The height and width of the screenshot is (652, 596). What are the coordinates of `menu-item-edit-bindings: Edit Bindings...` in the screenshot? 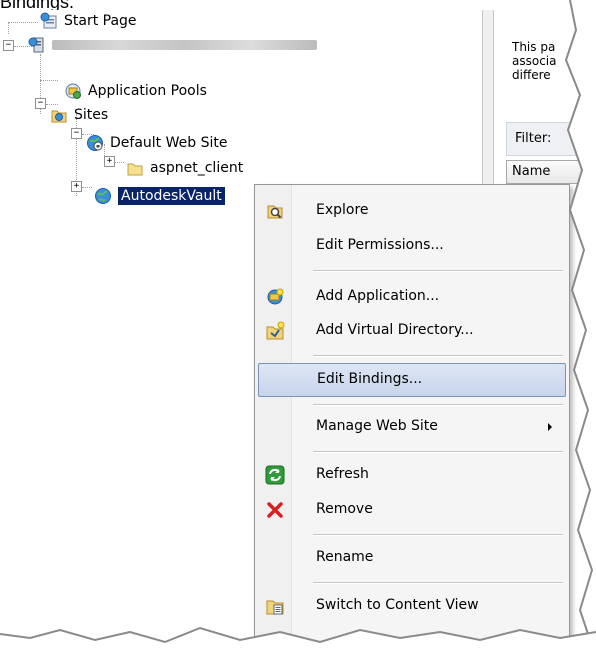 It's located at (412, 380).